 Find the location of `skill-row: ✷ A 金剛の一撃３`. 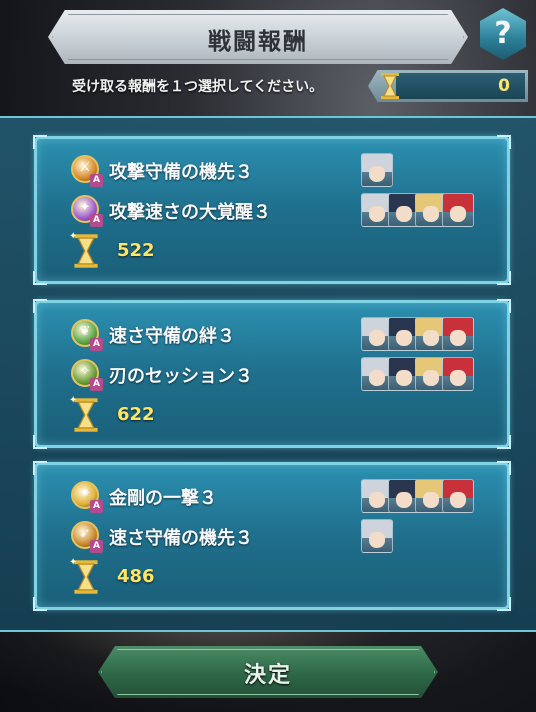

skill-row: ✷ A 金剛の一撃３ is located at coordinates (281, 496).